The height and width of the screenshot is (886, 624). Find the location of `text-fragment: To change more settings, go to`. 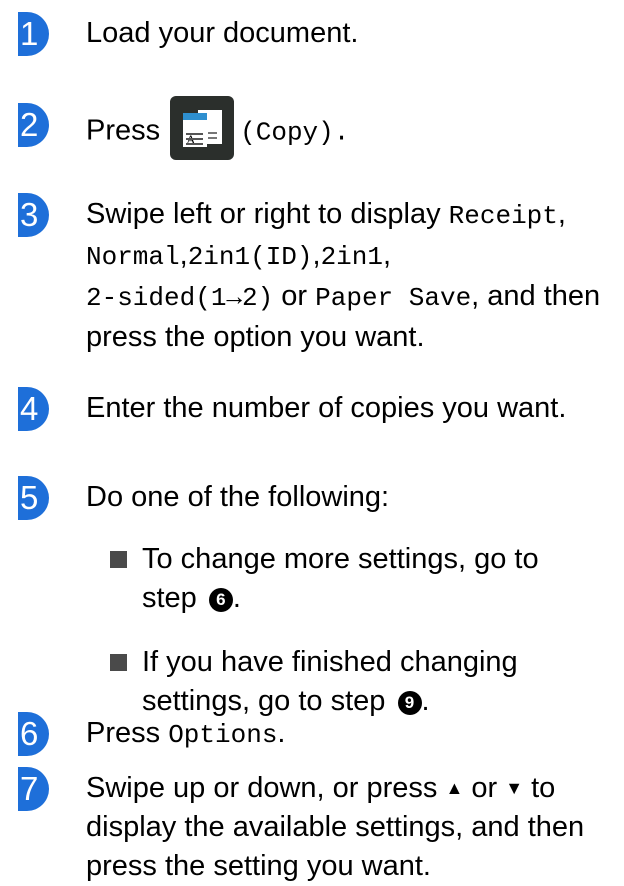

text-fragment: To change more settings, go to is located at coordinates (340, 559).